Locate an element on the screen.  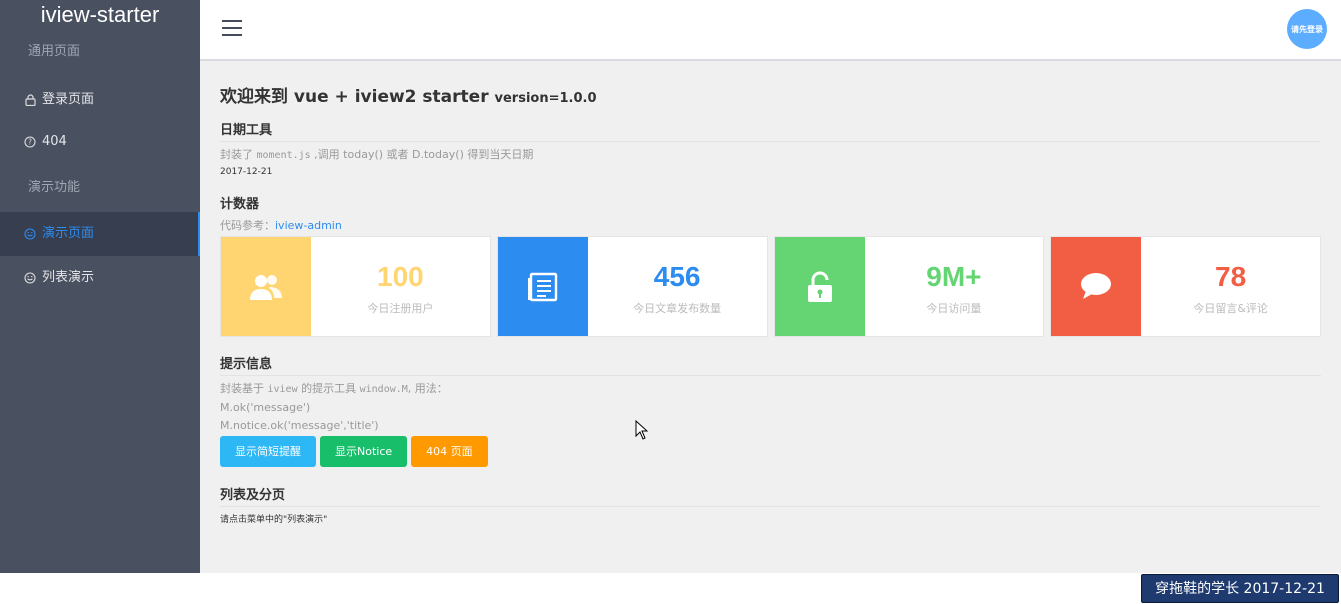
stat-card-users: 100 今日注册用户 is located at coordinates (355, 286).